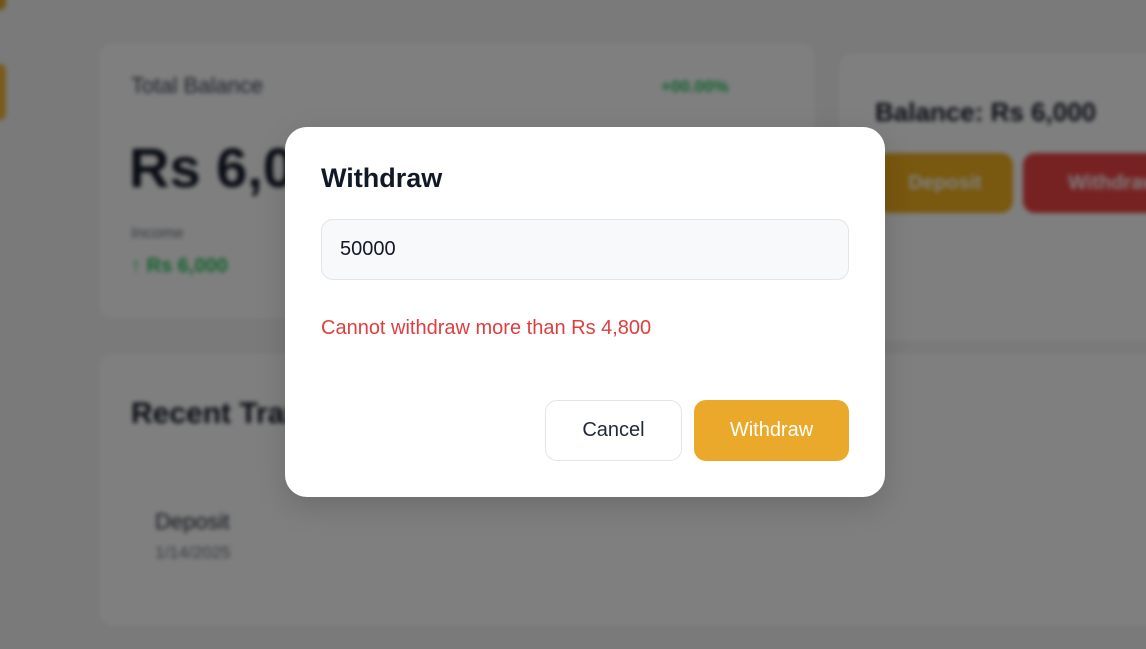 The image size is (1146, 649). Describe the element at coordinates (613, 430) in the screenshot. I see `cancel-button: Cancel` at that location.